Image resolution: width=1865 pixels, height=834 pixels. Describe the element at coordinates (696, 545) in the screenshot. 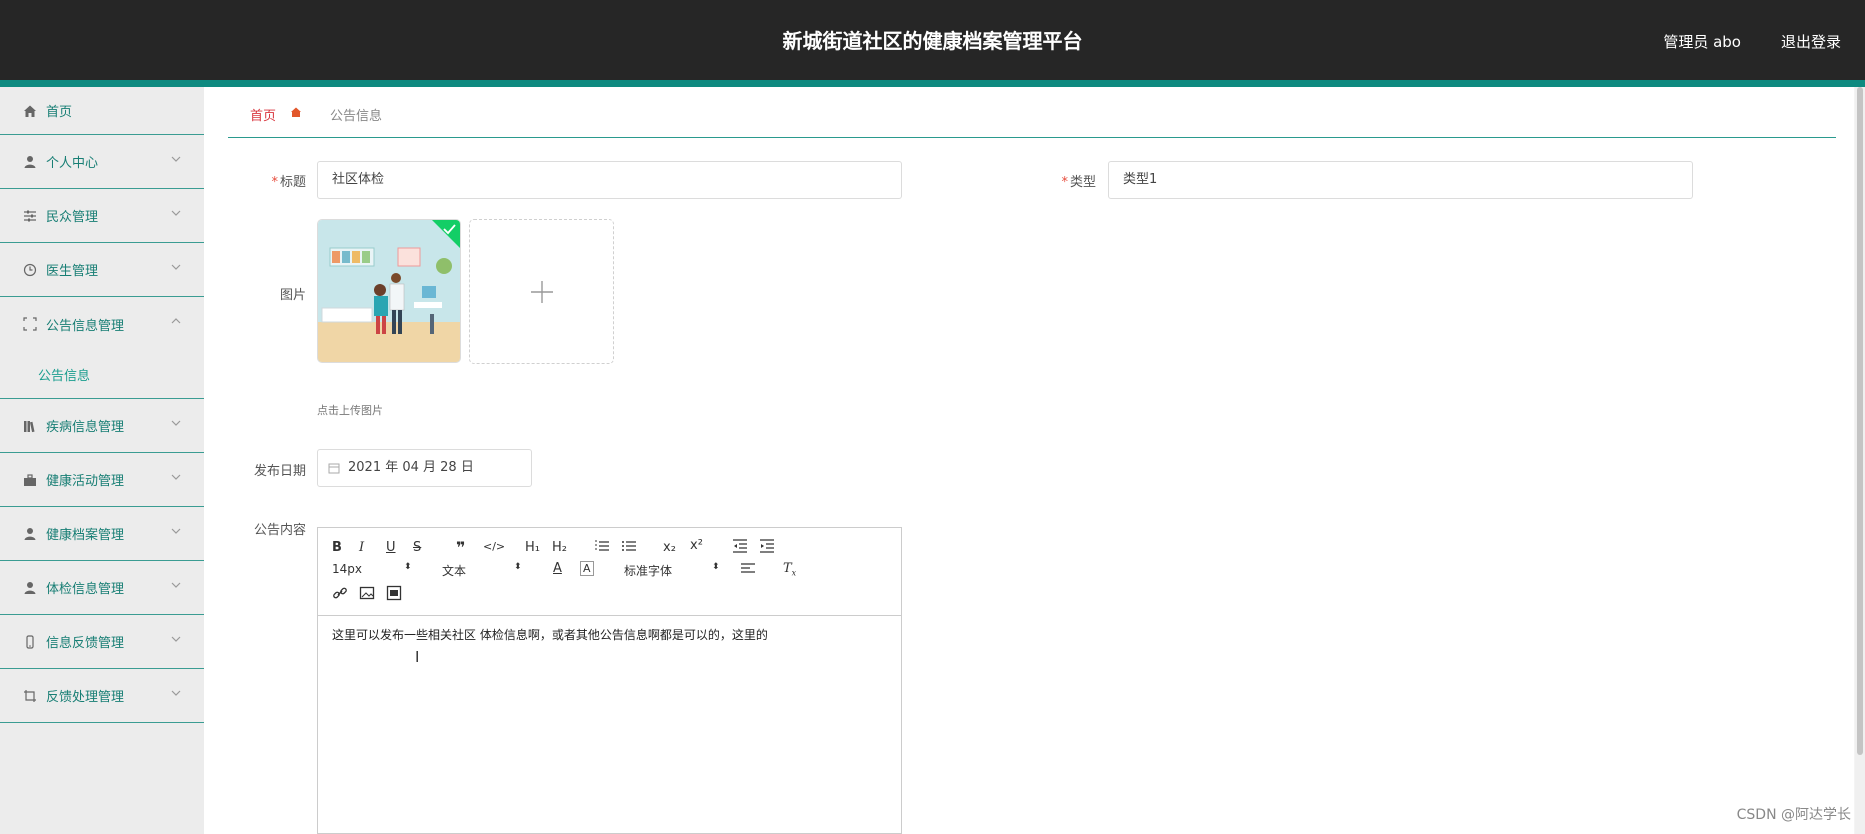

I see `superscript-button: x²` at that location.